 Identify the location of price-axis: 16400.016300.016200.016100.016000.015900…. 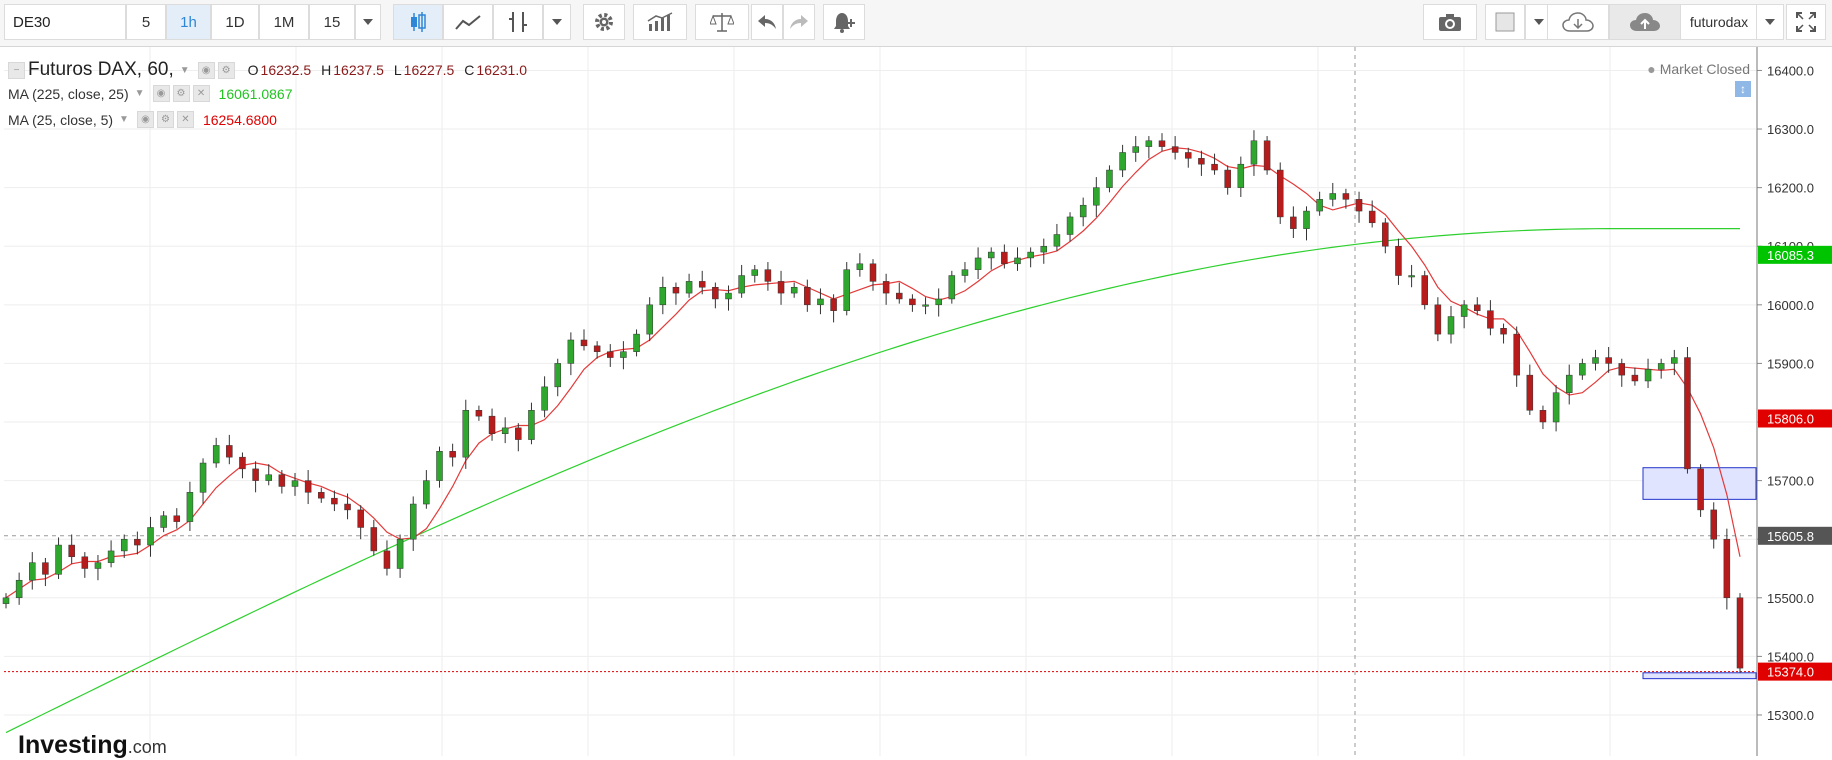
(1794, 401).